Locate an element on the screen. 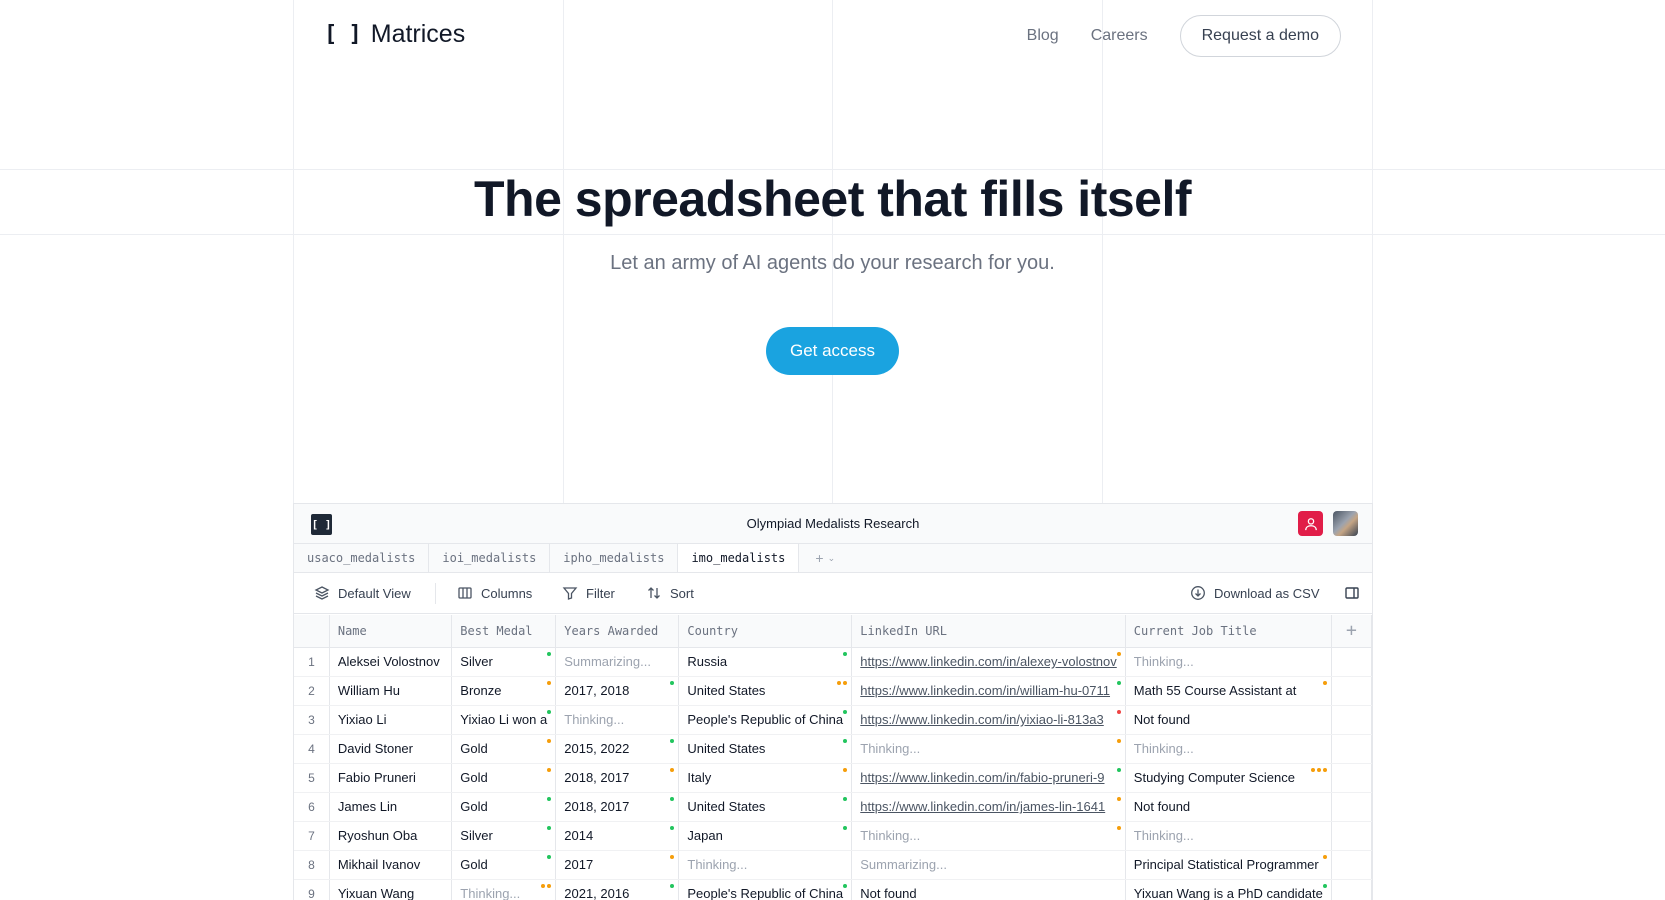 Image resolution: width=1665 pixels, height=900 pixels. column-header-current-job-title: Current Job Title is located at coordinates (1228, 631).